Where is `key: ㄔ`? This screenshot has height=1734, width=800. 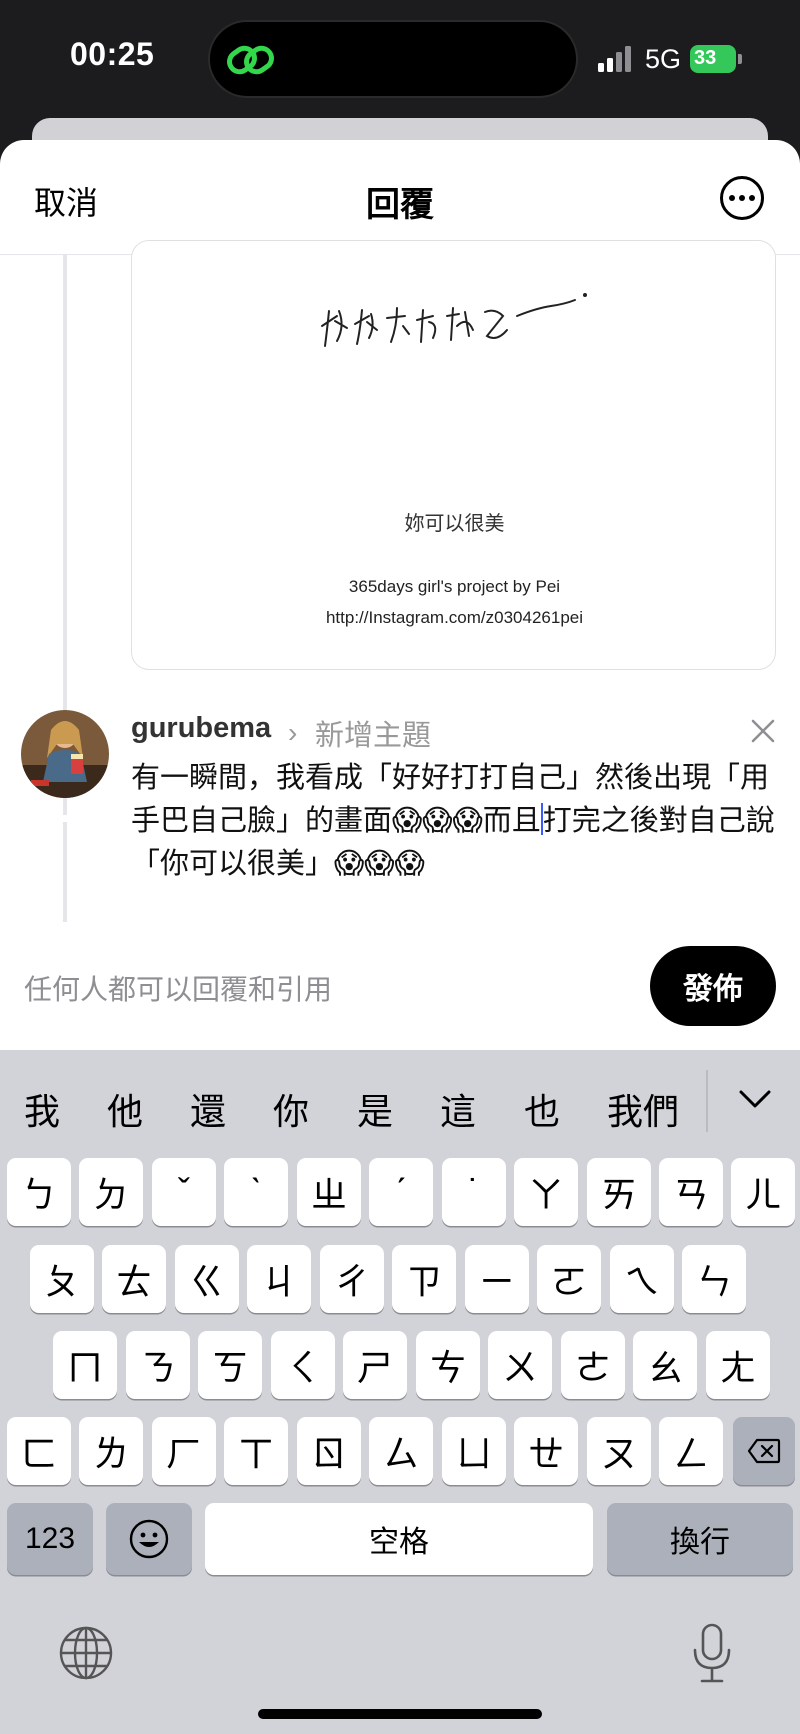
key: ㄔ is located at coordinates (352, 1279).